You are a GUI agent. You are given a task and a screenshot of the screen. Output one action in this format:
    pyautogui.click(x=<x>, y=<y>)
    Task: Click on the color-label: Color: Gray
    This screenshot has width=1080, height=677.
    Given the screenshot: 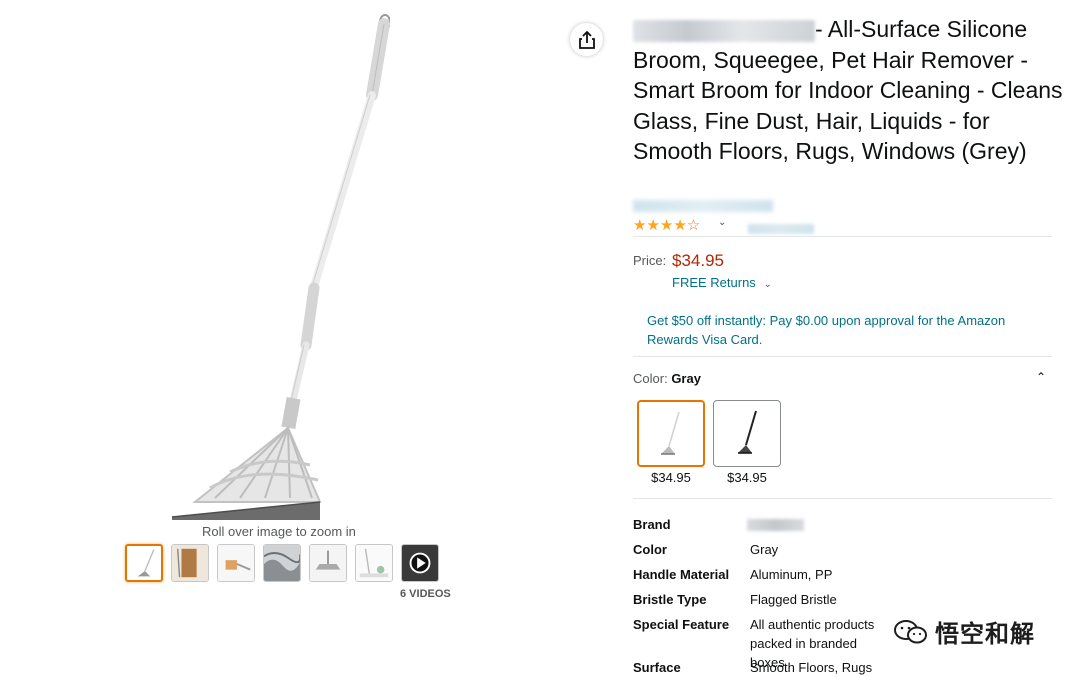 What is the action you would take?
    pyautogui.click(x=667, y=378)
    